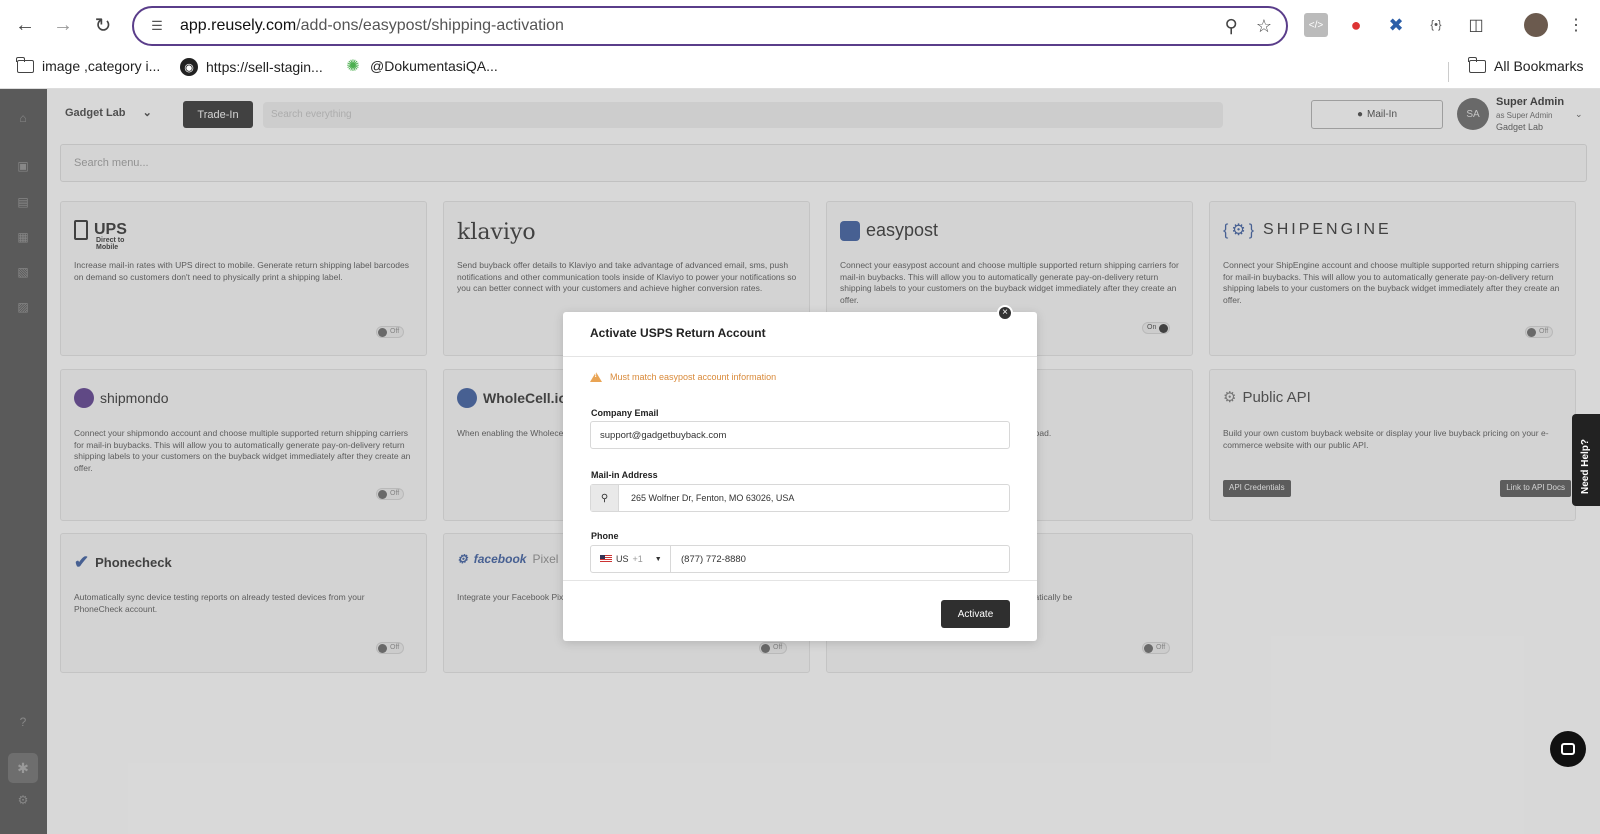 Image resolution: width=1600 pixels, height=834 pixels. Describe the element at coordinates (1436, 25) in the screenshot. I see `extension-json-icon: {•}` at that location.